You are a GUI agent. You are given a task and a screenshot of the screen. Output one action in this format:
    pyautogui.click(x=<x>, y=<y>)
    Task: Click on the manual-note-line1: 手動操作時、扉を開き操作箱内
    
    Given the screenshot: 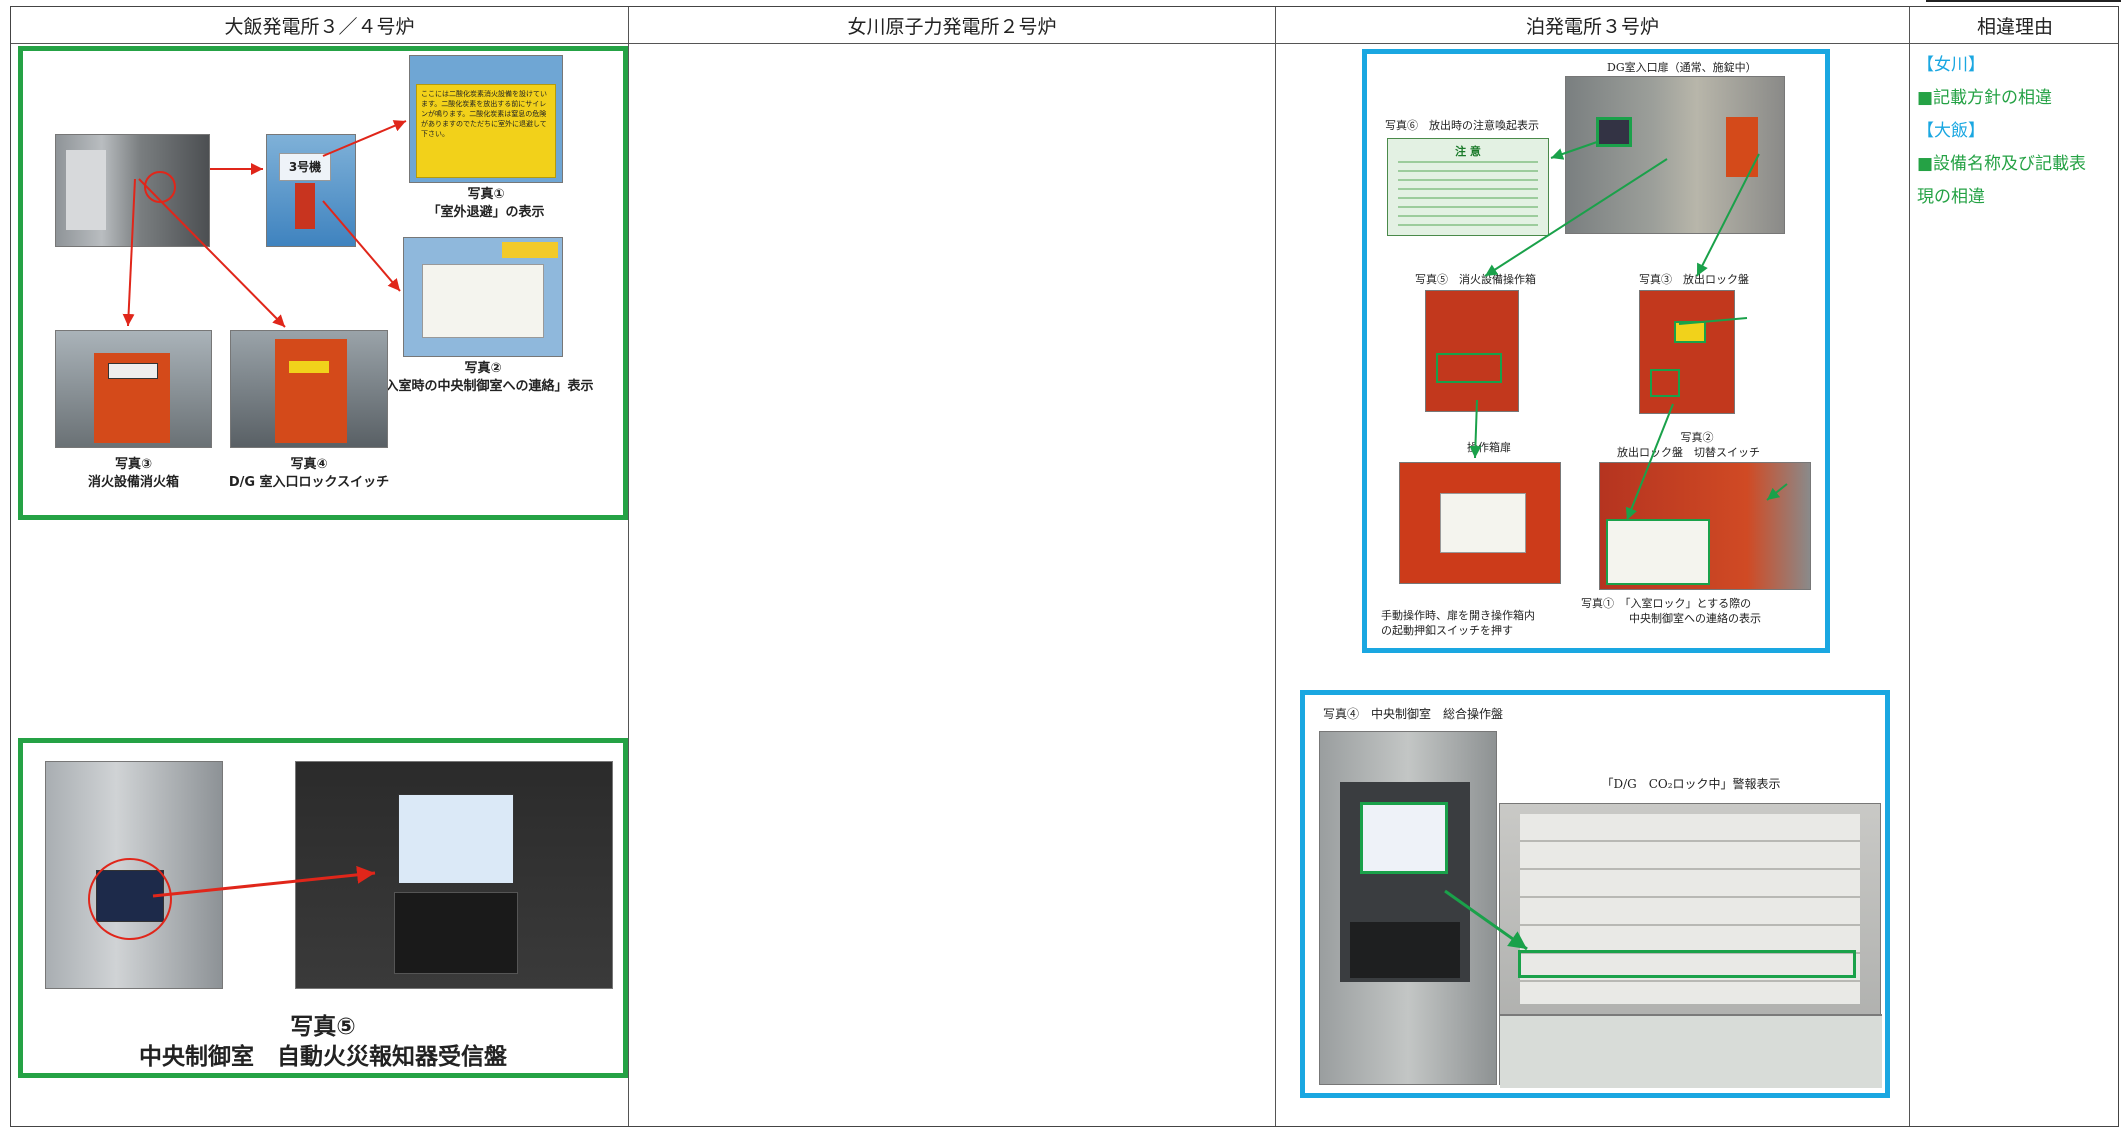 What is the action you would take?
    pyautogui.click(x=1458, y=615)
    